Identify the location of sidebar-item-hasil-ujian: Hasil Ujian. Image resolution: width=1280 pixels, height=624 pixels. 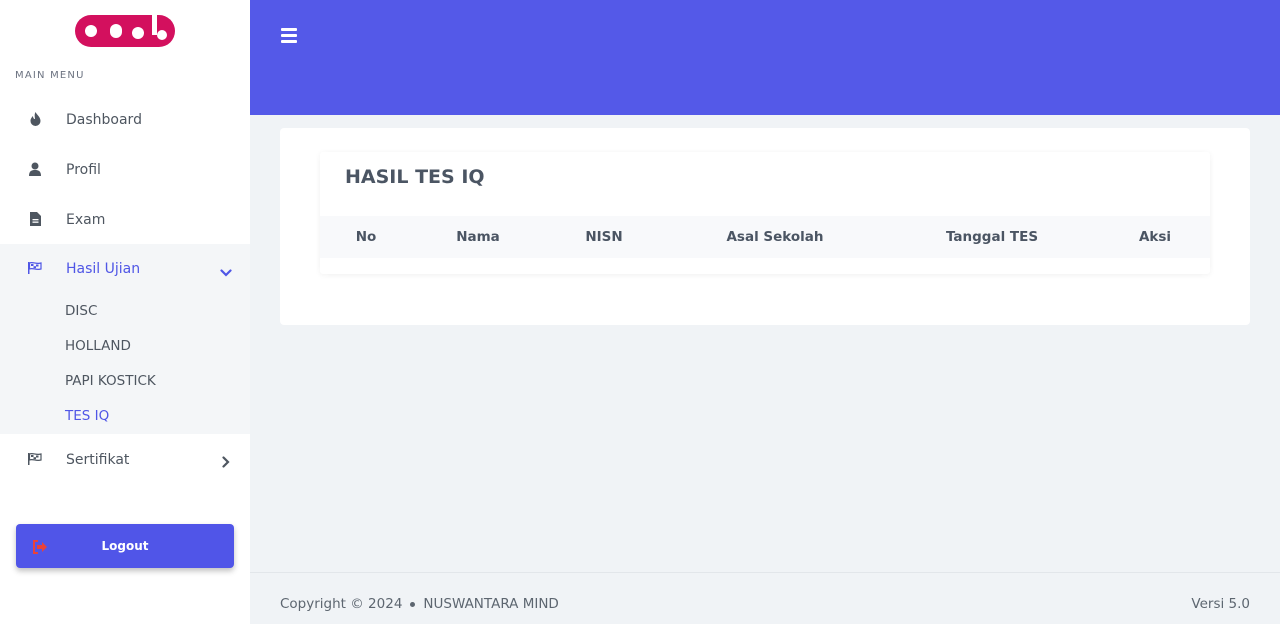
(125, 269).